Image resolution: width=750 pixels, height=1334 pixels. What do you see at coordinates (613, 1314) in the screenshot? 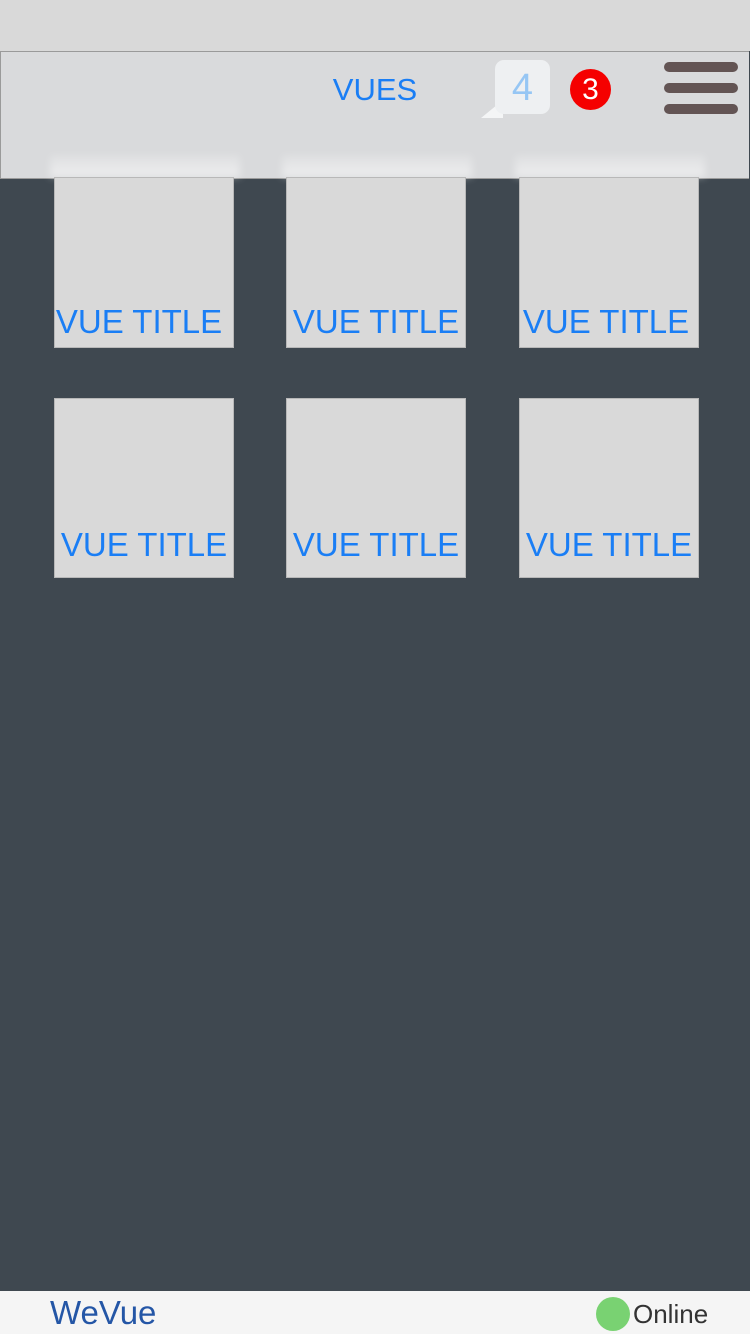
I see `online-status-dot-icon` at bounding box center [613, 1314].